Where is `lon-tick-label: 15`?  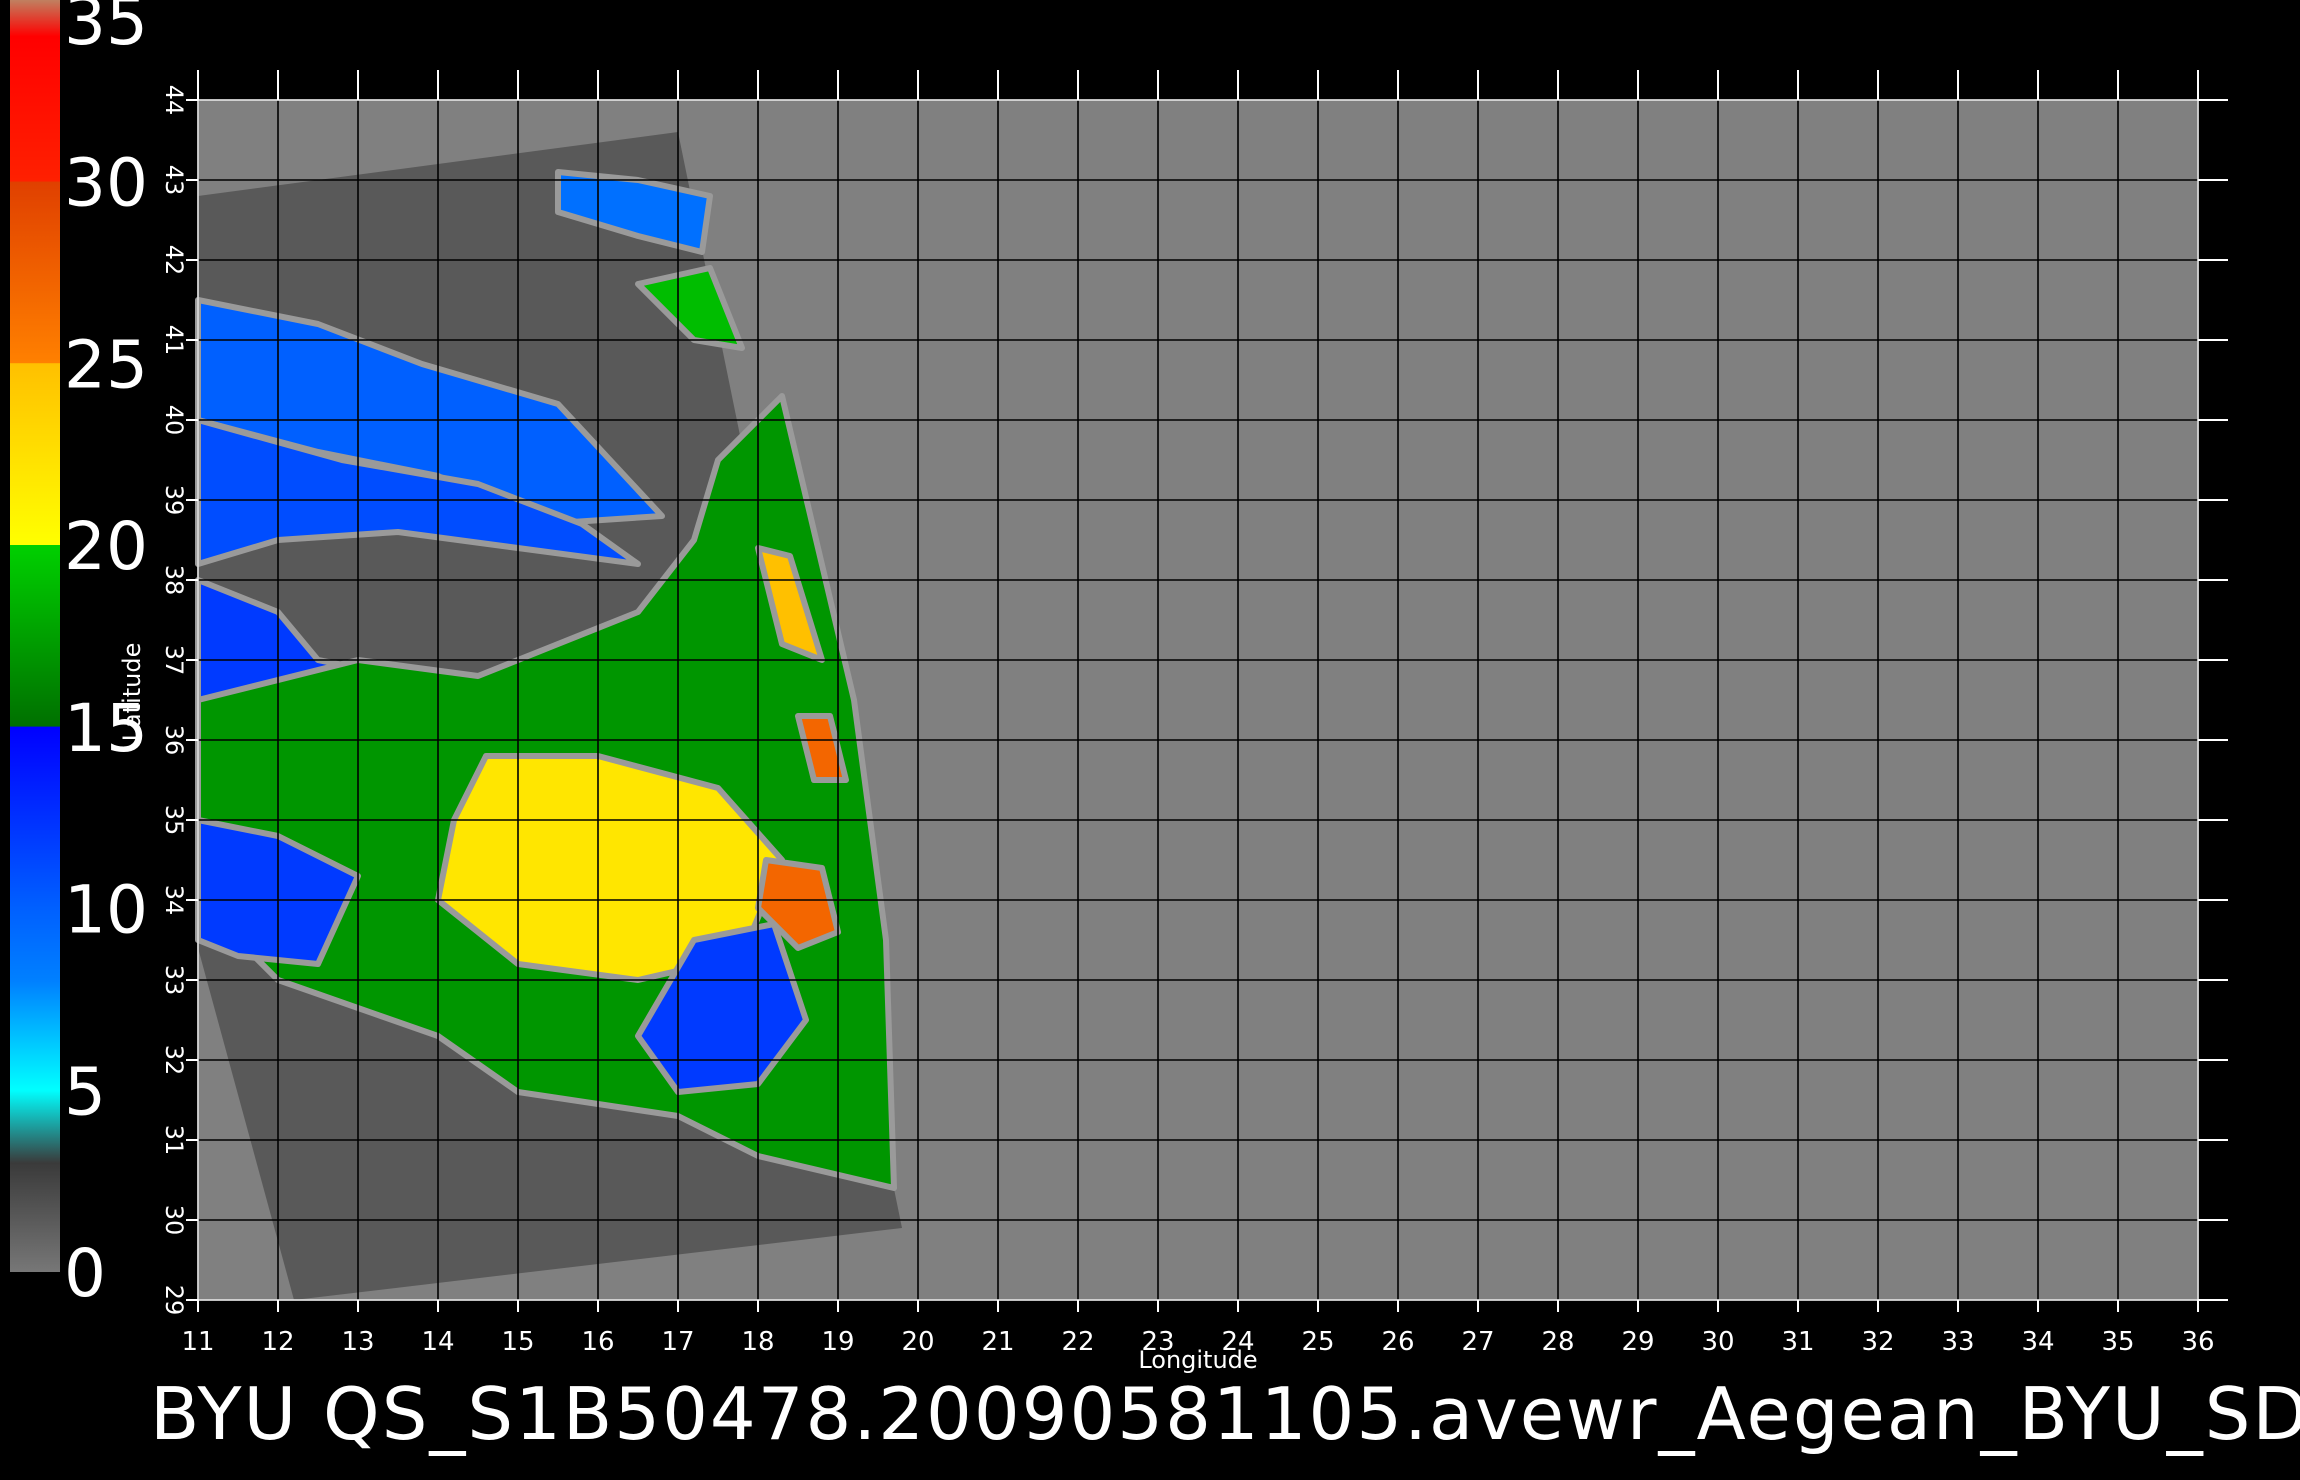
lon-tick-label: 15 is located at coordinates (517, 1342).